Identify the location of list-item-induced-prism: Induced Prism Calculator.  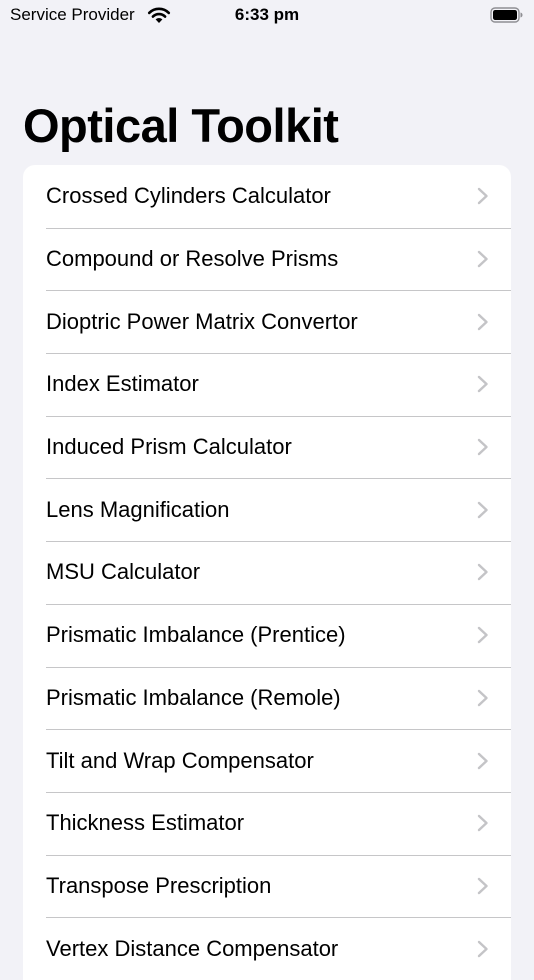
(267, 447).